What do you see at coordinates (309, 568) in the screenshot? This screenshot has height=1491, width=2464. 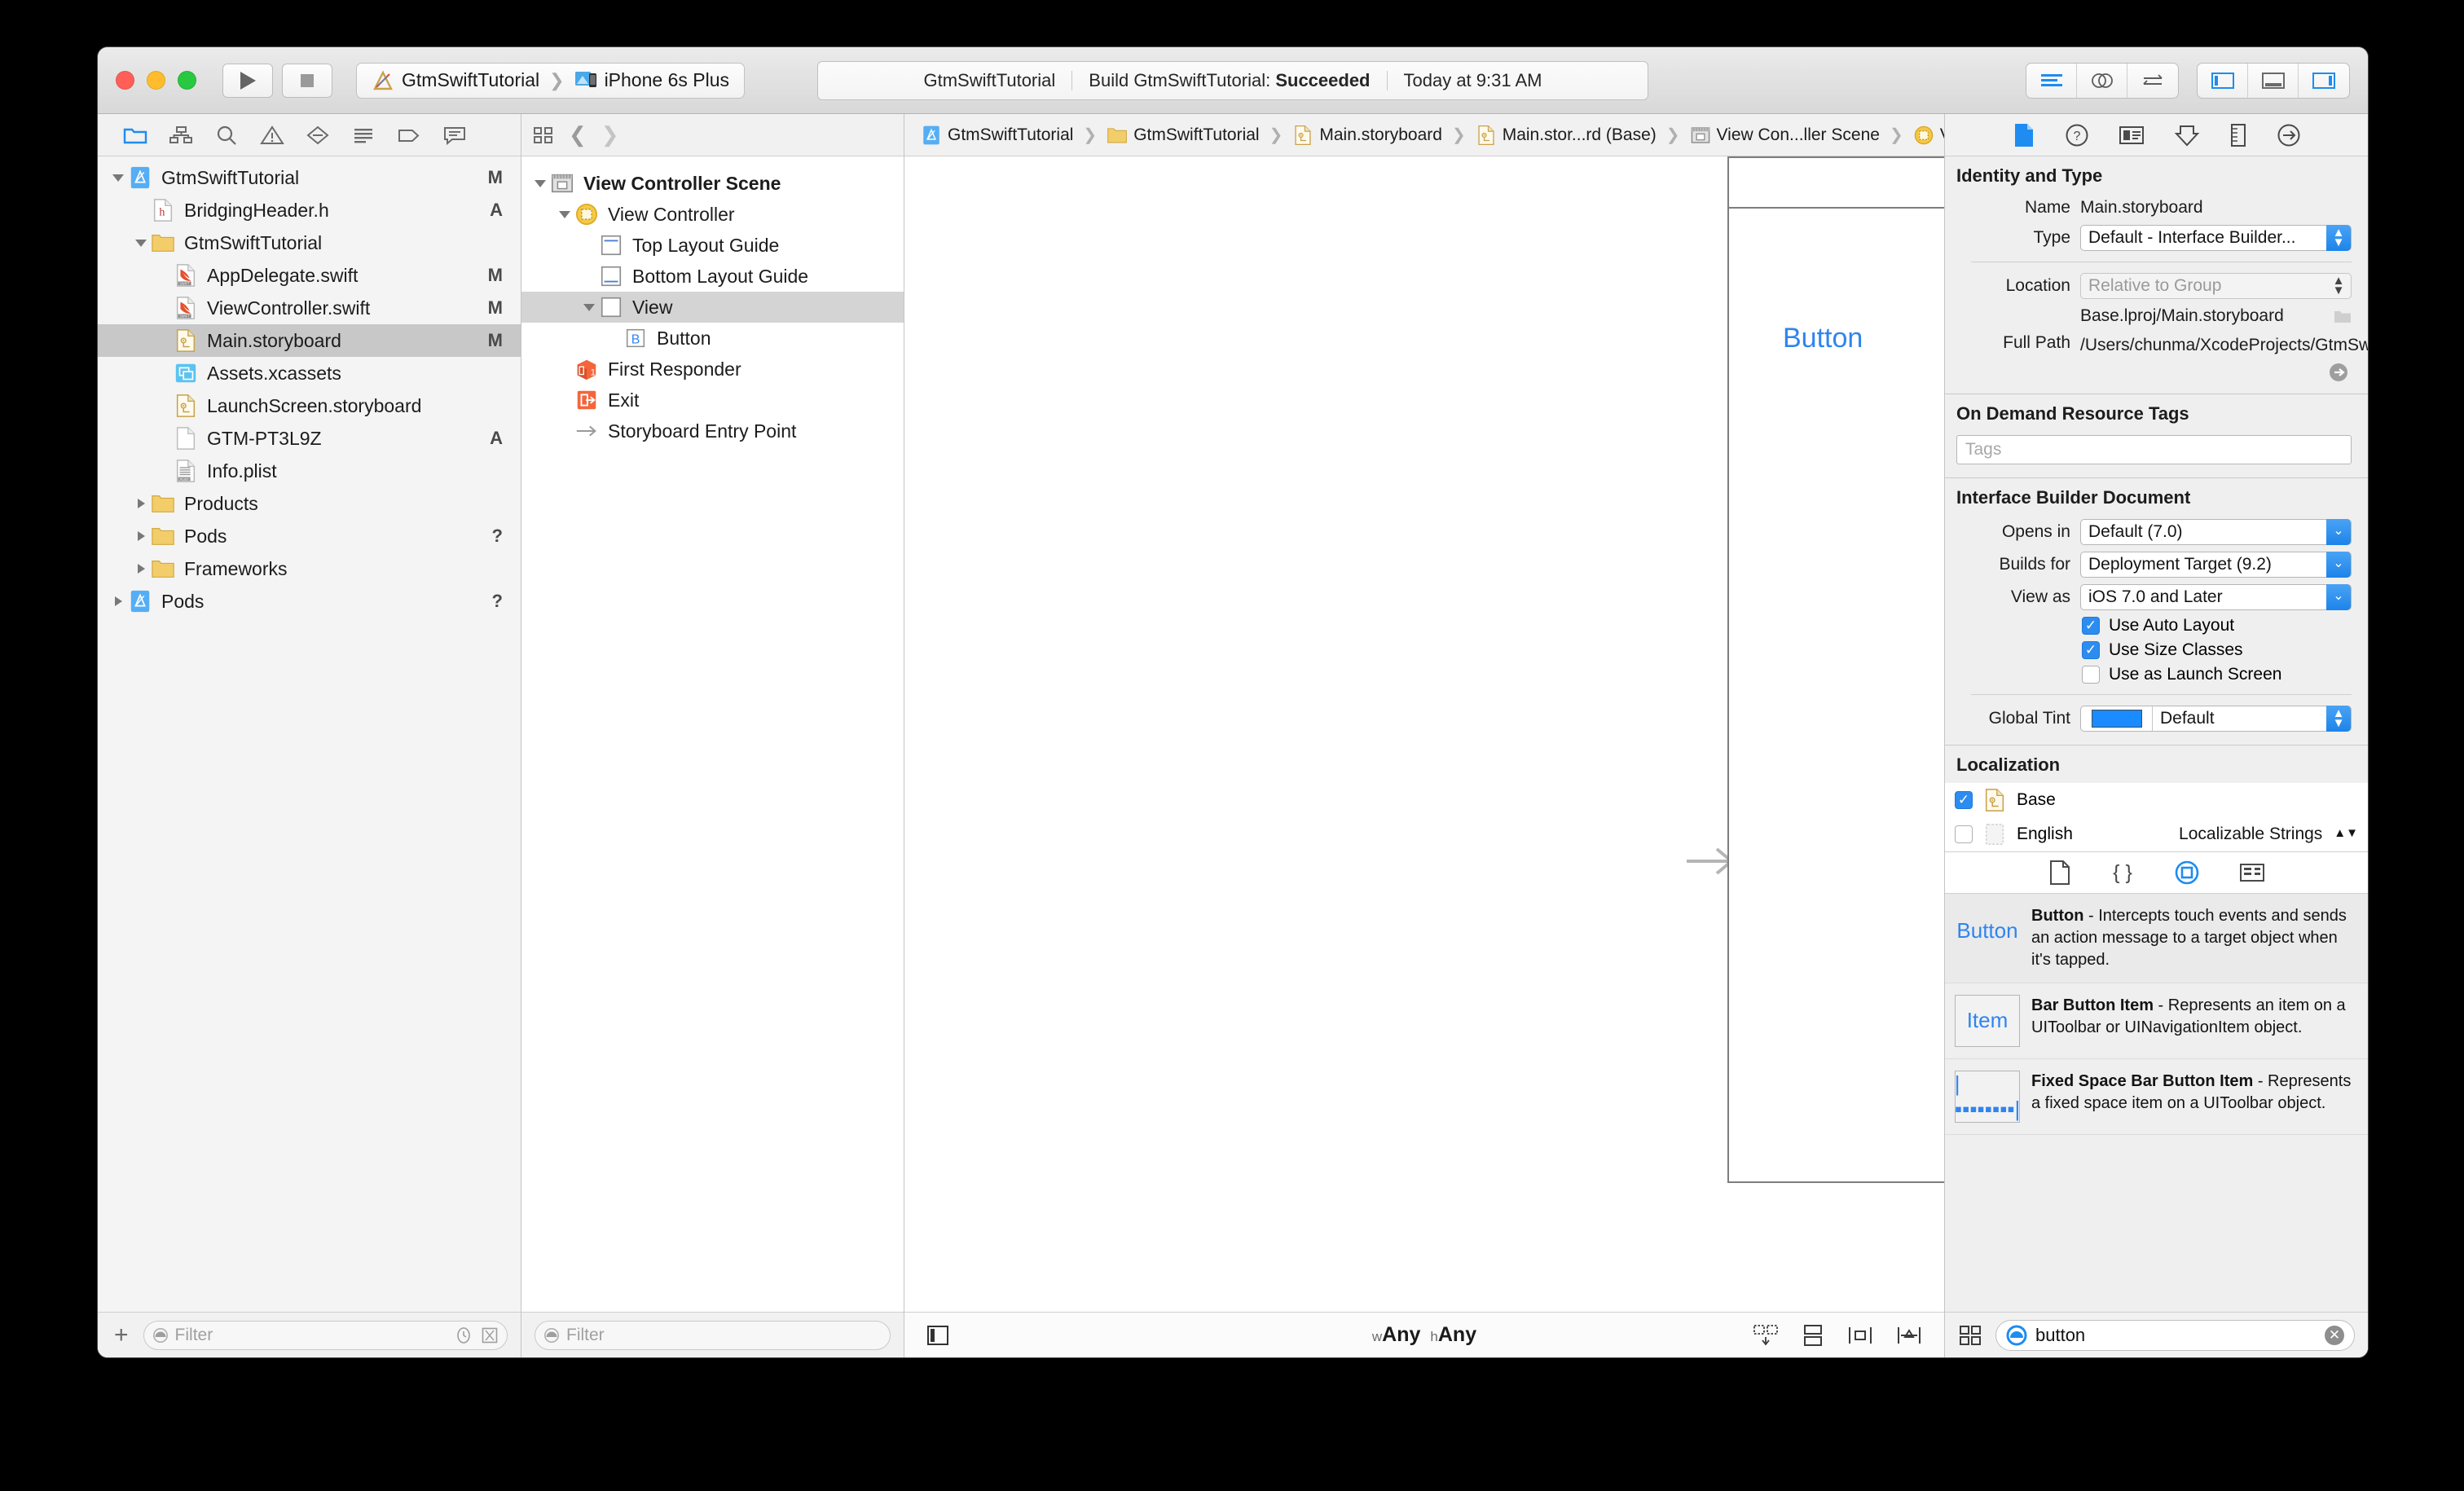 I see `navigator-row-frameworks: Frameworks` at bounding box center [309, 568].